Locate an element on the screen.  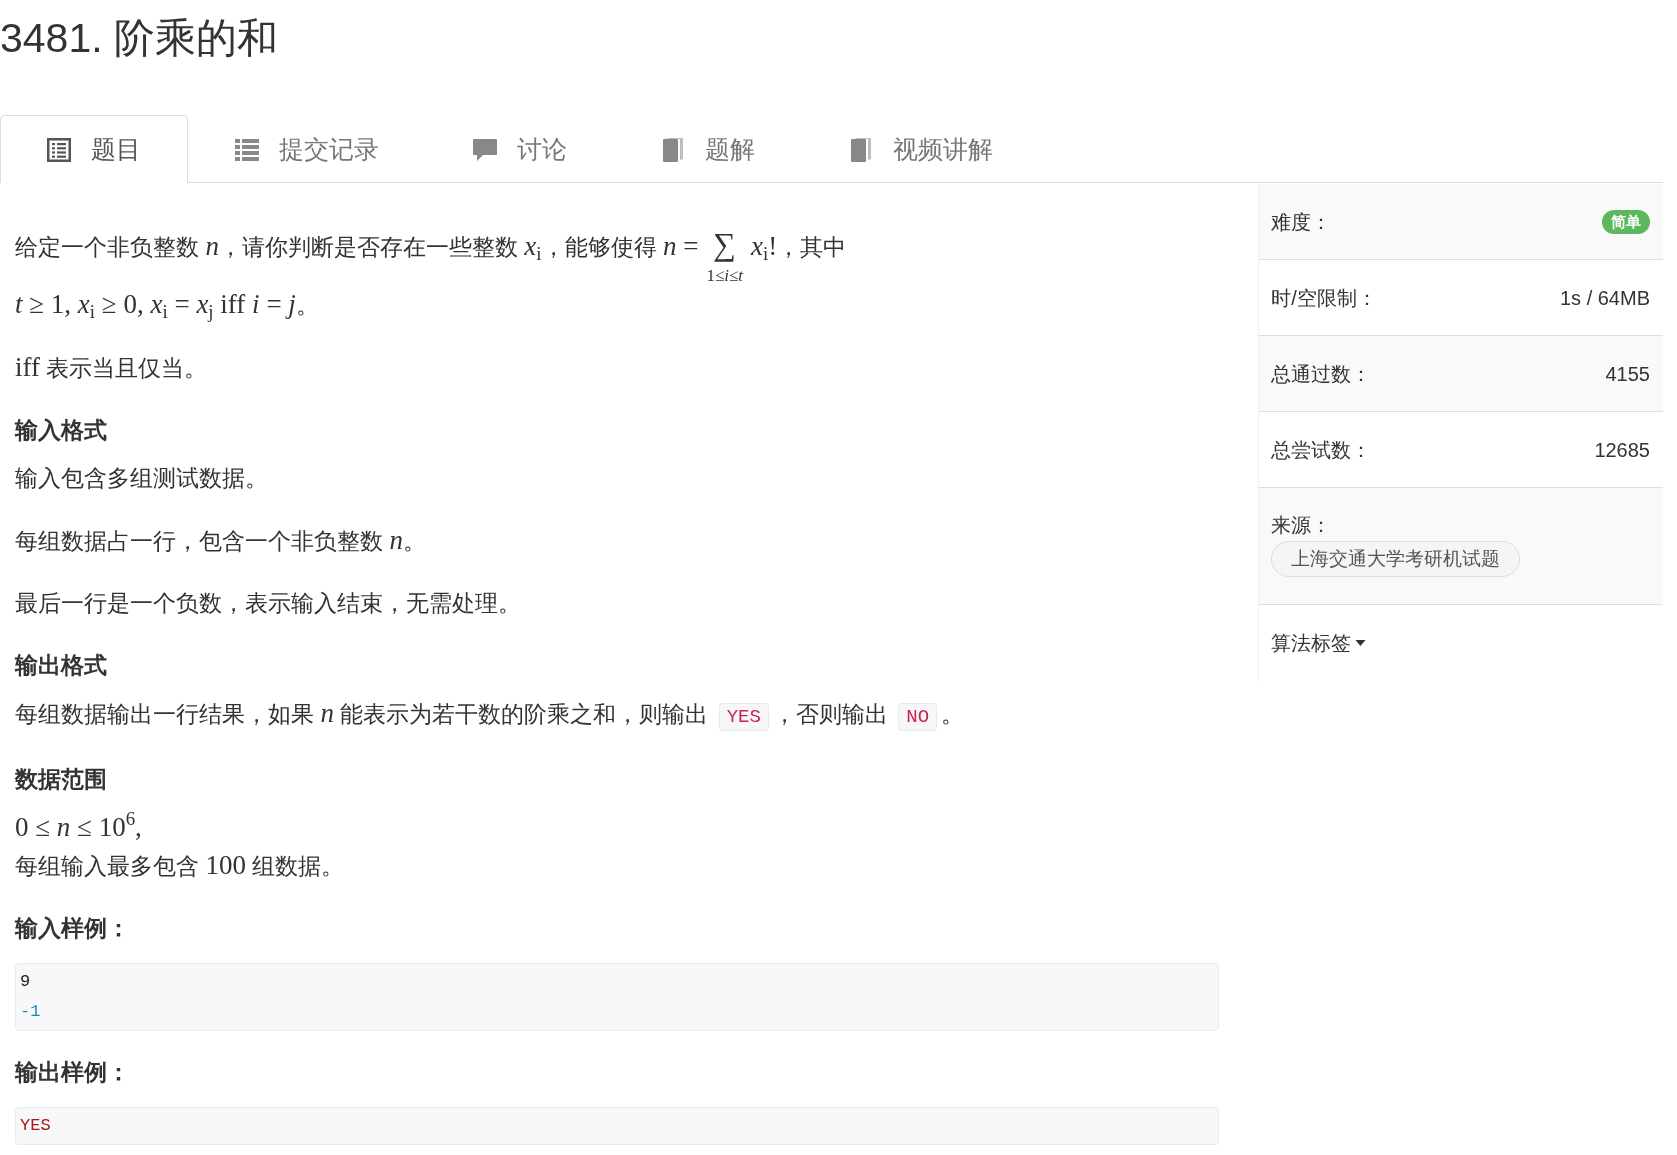
problem-paragraph: 给定一个非负整数 n，请你判断是否存在一些整数 x$_{i}$，能够使得 n = ∑ 1≤i≤t x$_{i}$!，其中 t ≥ 1, x$_{i}$ ≥ 0, x$_{i}$ = x$_{j}$ iff i = j。 is located at coordinates (431, 276).